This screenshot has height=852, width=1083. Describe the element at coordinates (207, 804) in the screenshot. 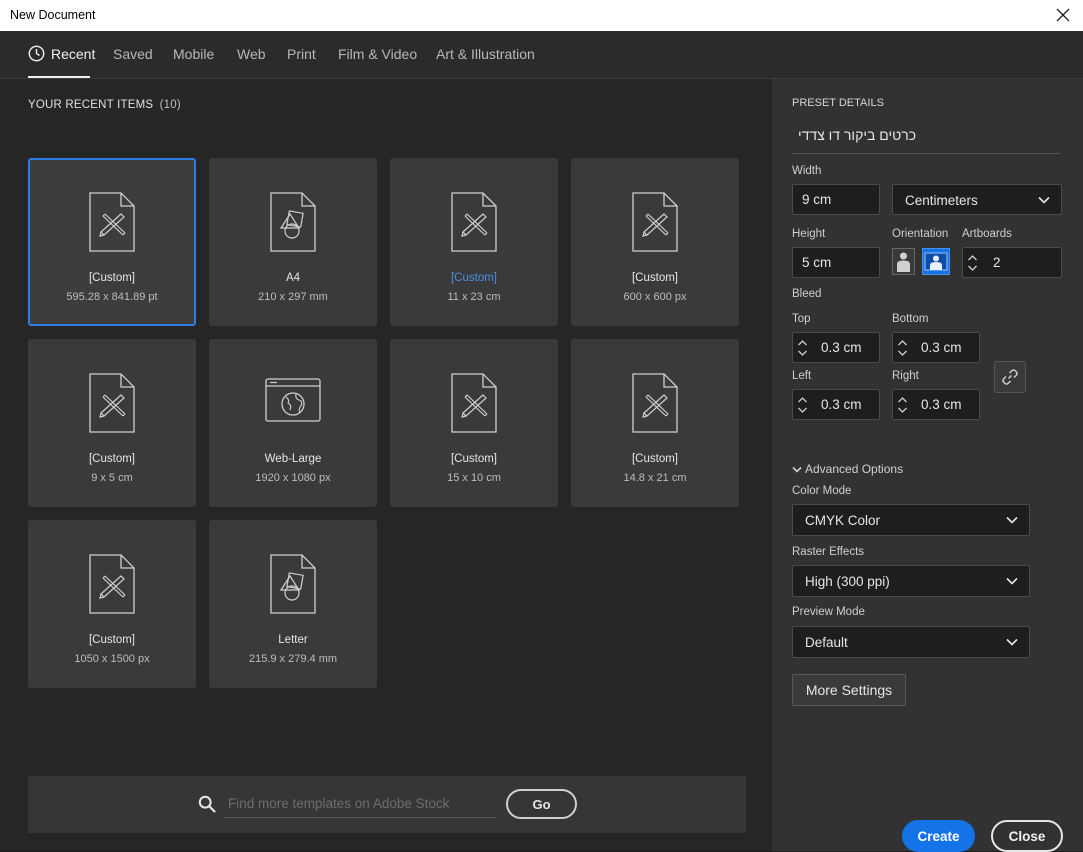

I see `search-icon` at that location.